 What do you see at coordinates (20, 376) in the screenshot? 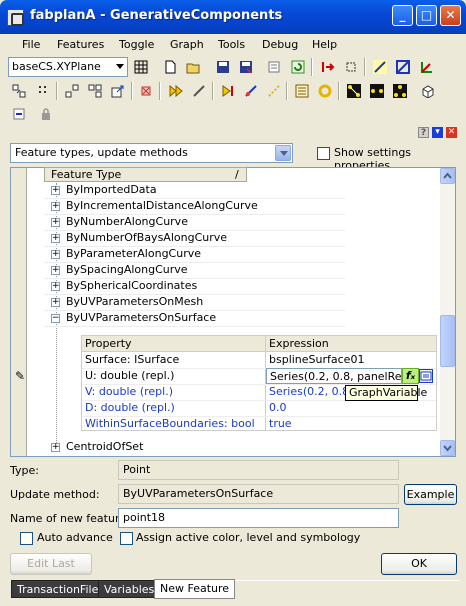
I see `edit-pencil-icon: ✎` at bounding box center [20, 376].